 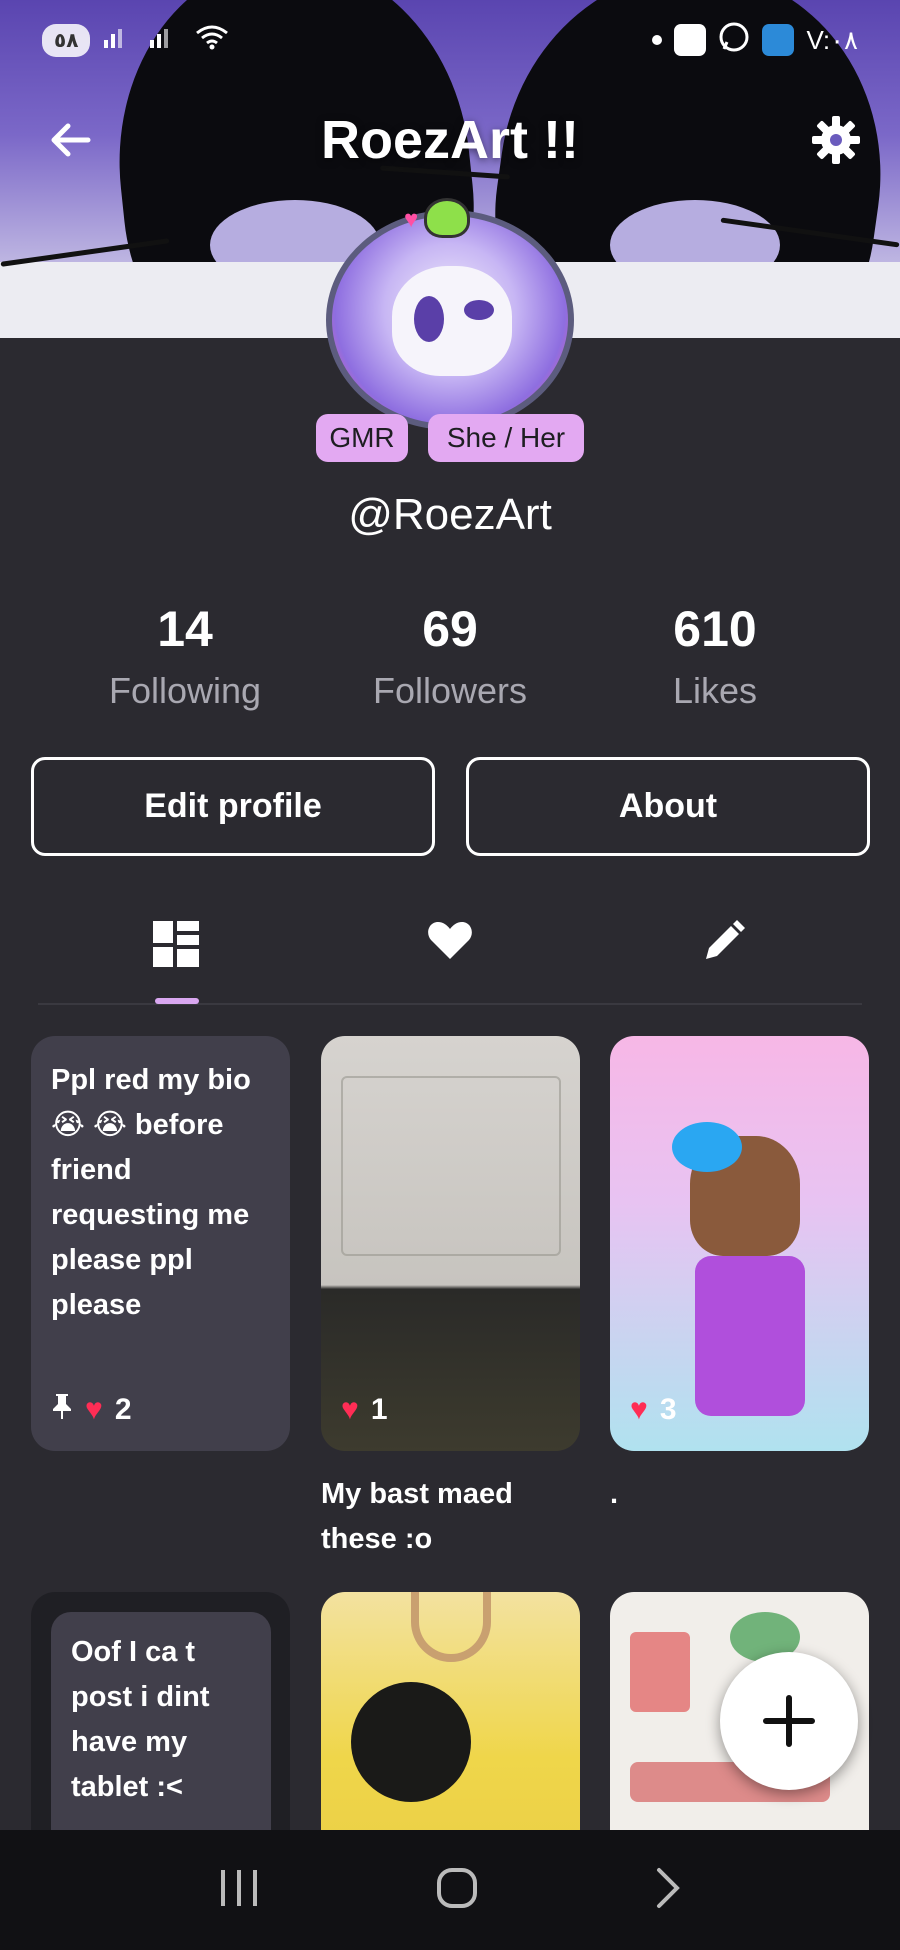 I want to click on sketch-image, so click(x=451, y=1166).